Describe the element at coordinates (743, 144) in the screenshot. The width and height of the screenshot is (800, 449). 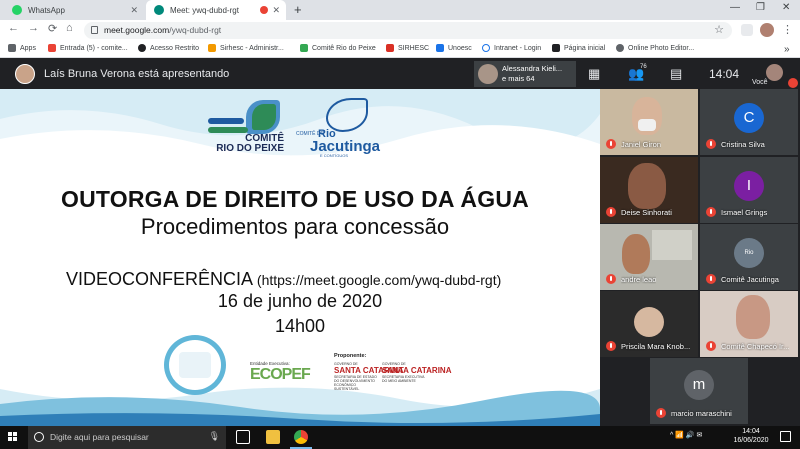
I see `participant-name: Cristina Silva` at that location.